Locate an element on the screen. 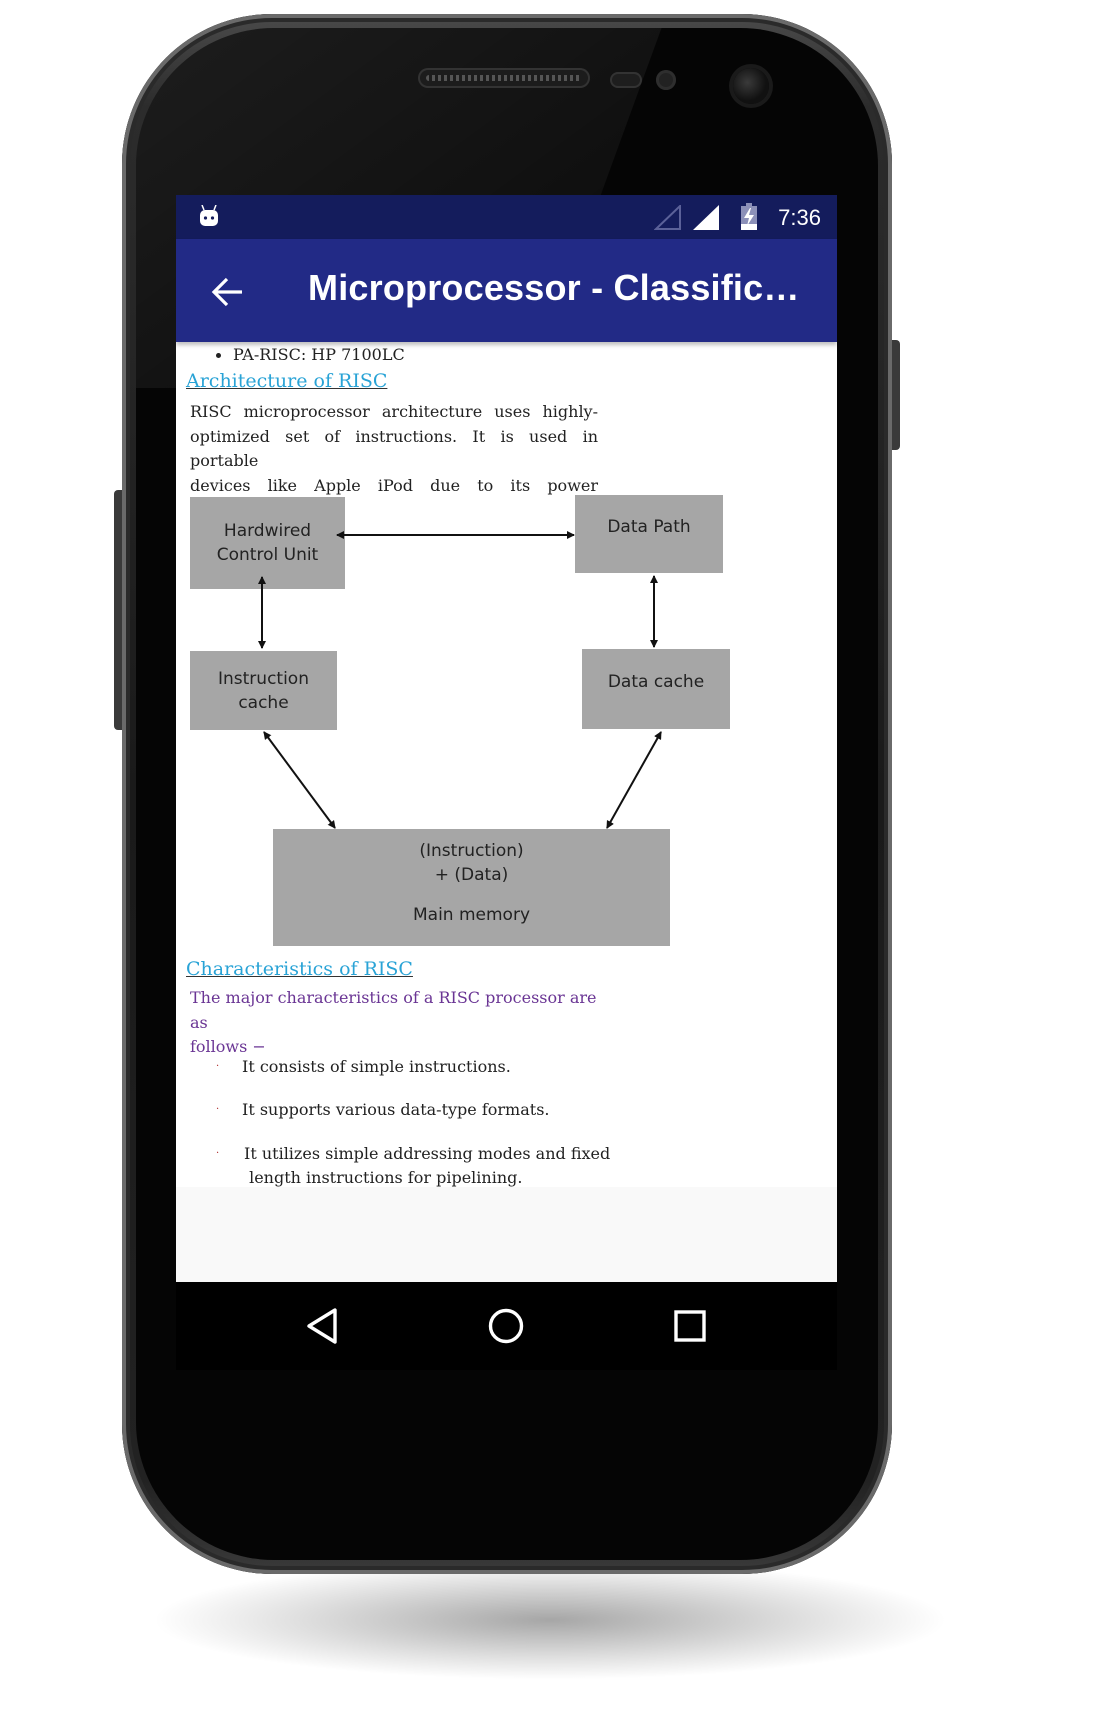 This screenshot has width=1101, height=1709. status-bar: 7:36 is located at coordinates (506, 217).